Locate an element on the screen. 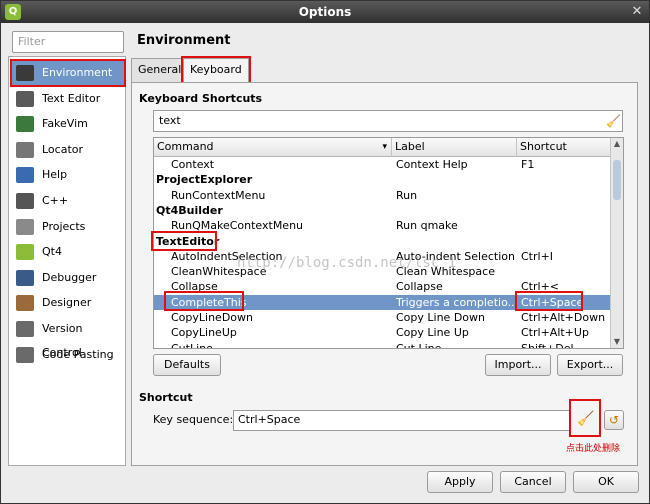 The height and width of the screenshot is (504, 650). sidebar-item-c-: C++ is located at coordinates (68, 201).